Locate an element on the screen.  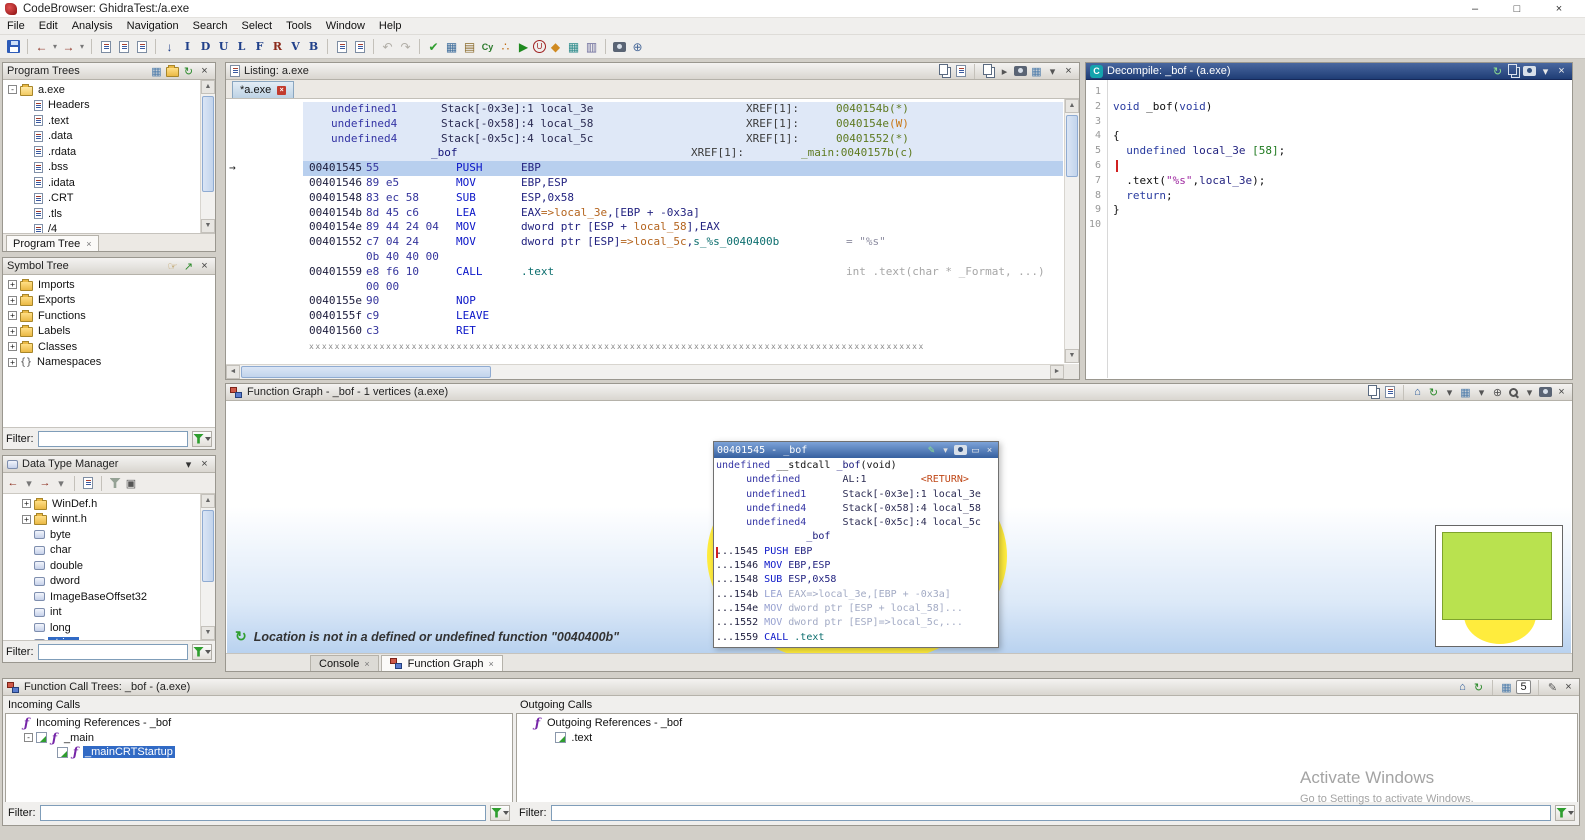
clone-window-icon: ▦ is located at coordinates (1036, 71).